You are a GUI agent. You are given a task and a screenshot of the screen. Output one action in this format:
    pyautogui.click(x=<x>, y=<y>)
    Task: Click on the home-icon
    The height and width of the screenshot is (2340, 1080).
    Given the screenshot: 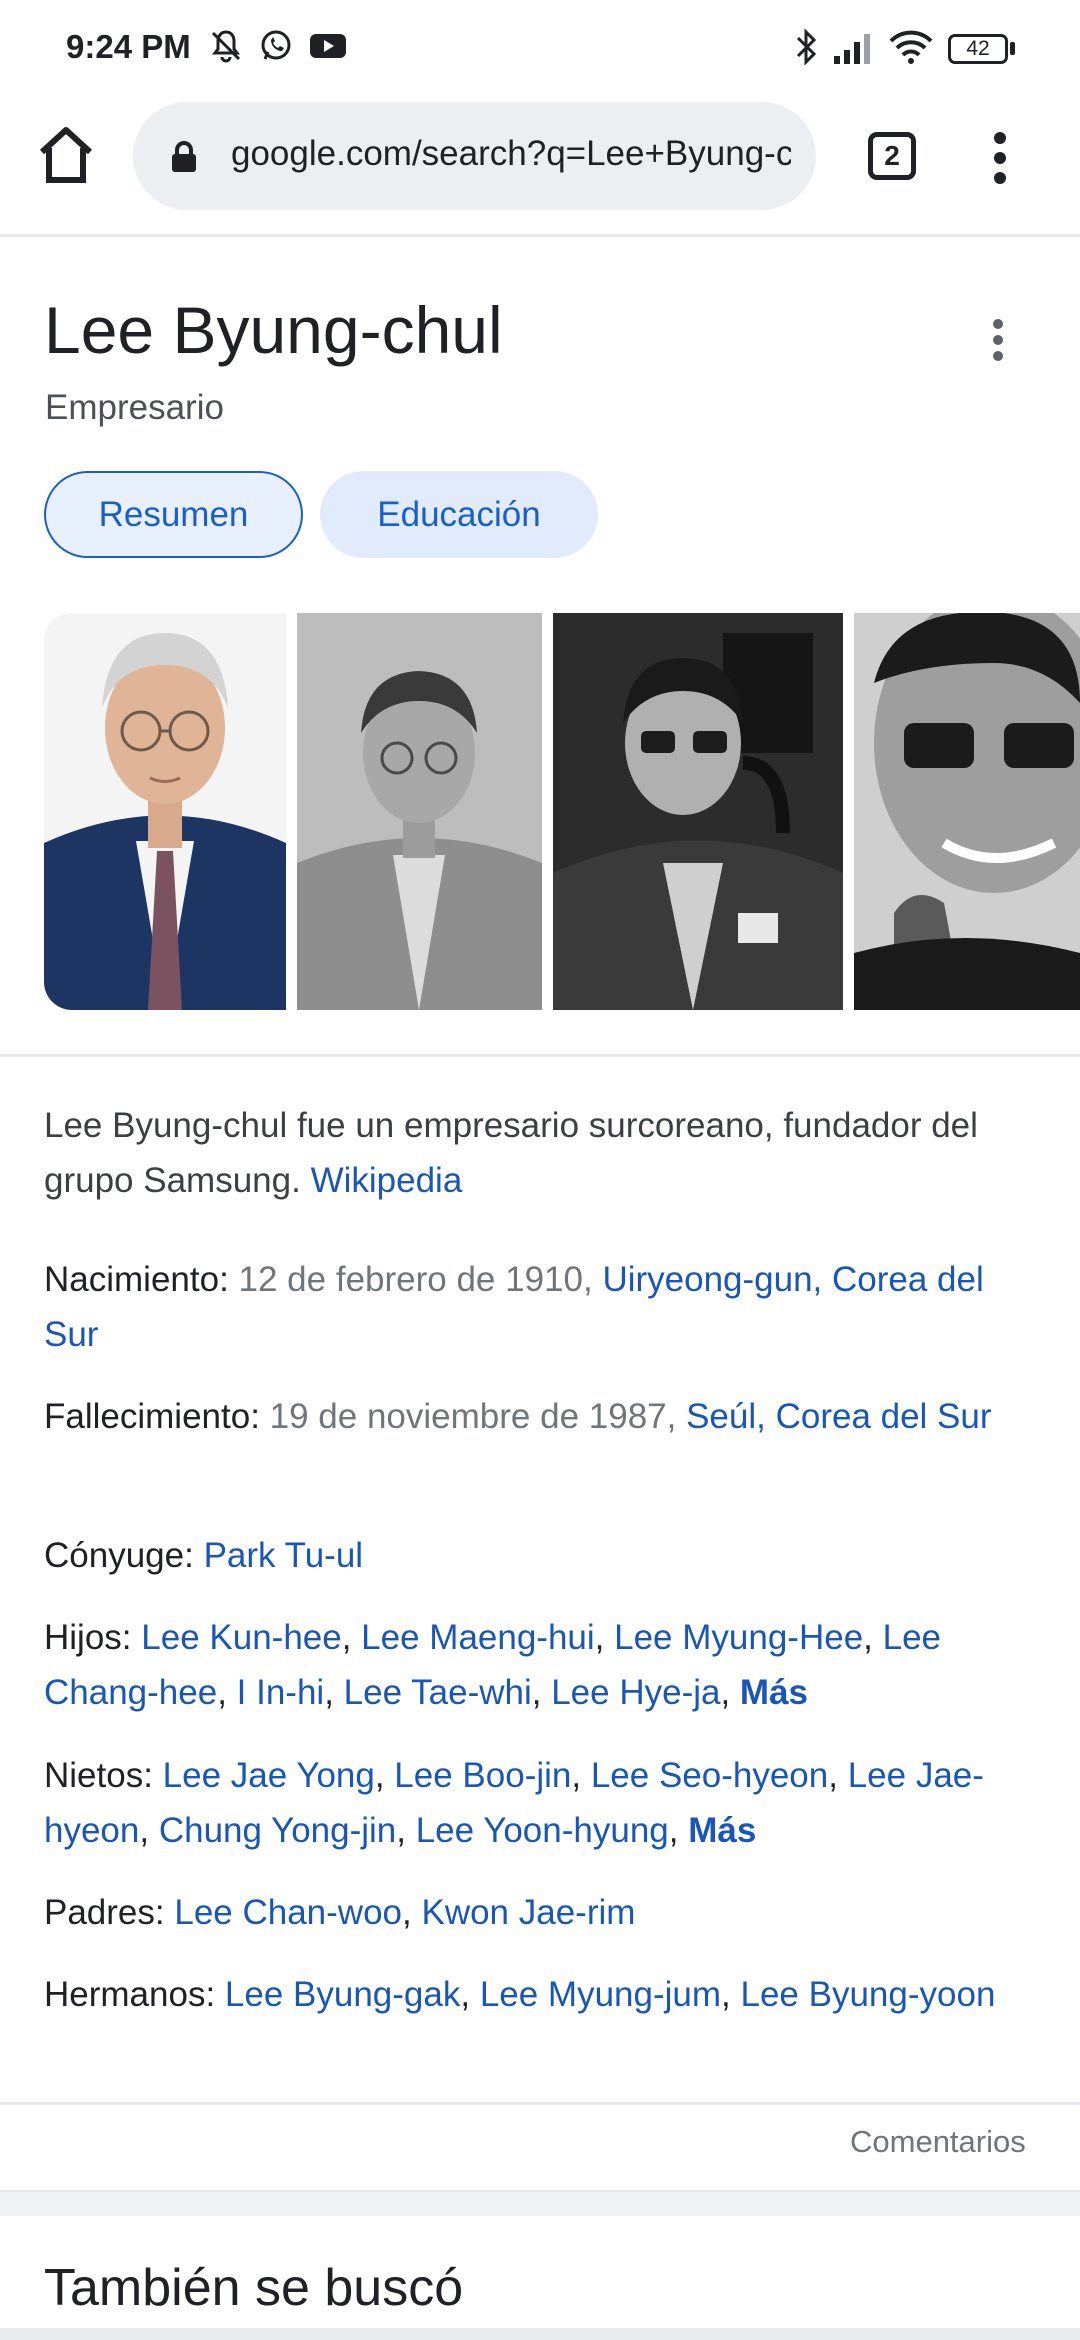 What is the action you would take?
    pyautogui.click(x=66, y=155)
    